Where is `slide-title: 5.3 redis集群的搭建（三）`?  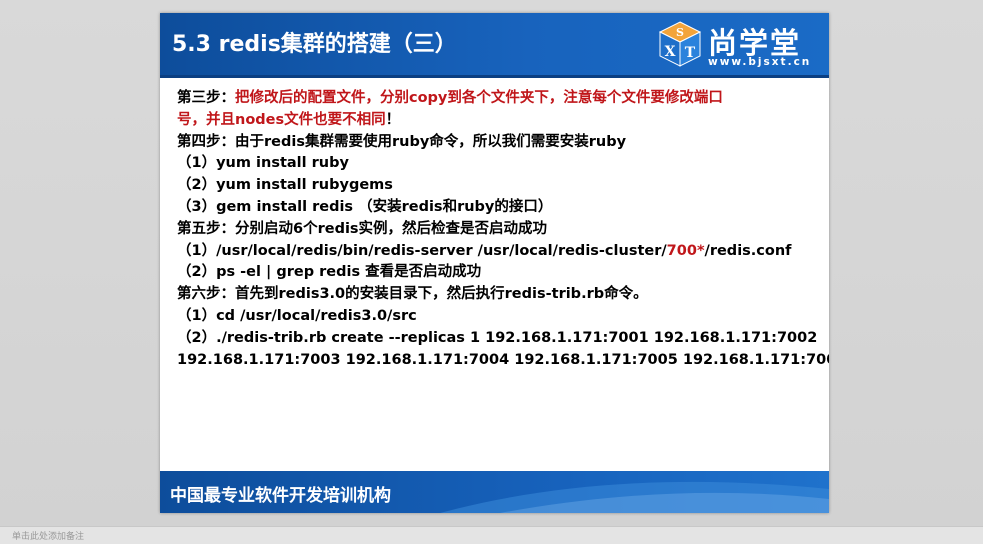
slide-title: 5.3 redis集群的搭建（三） is located at coordinates (314, 44).